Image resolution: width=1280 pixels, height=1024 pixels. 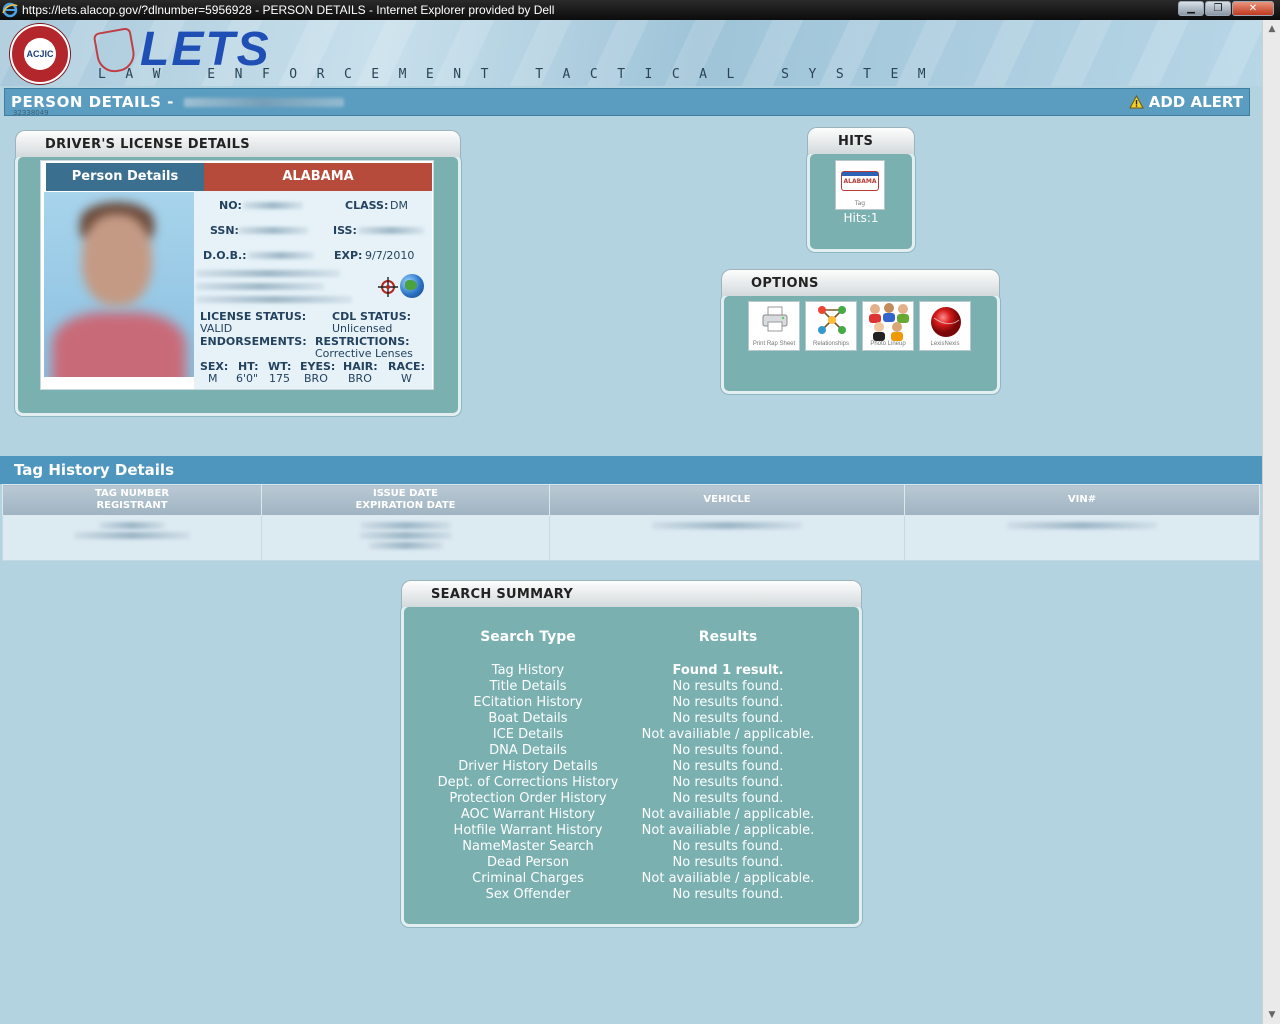 What do you see at coordinates (281, 255) in the screenshot?
I see `dob-value` at bounding box center [281, 255].